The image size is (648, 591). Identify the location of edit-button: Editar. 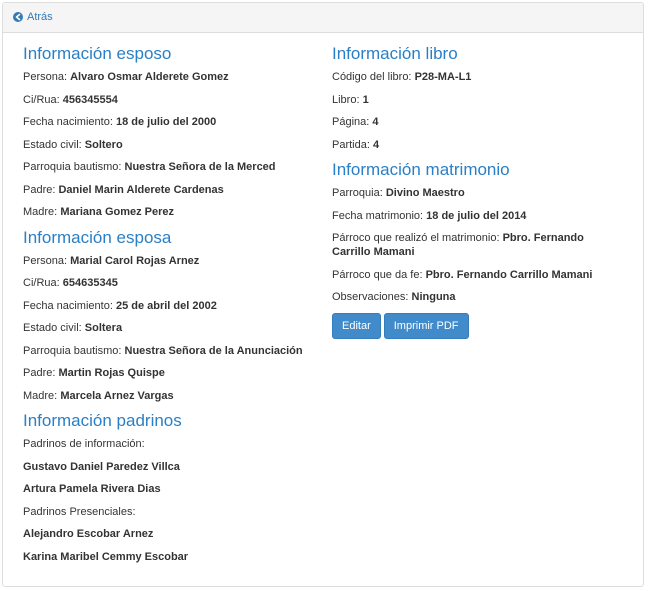
(356, 325).